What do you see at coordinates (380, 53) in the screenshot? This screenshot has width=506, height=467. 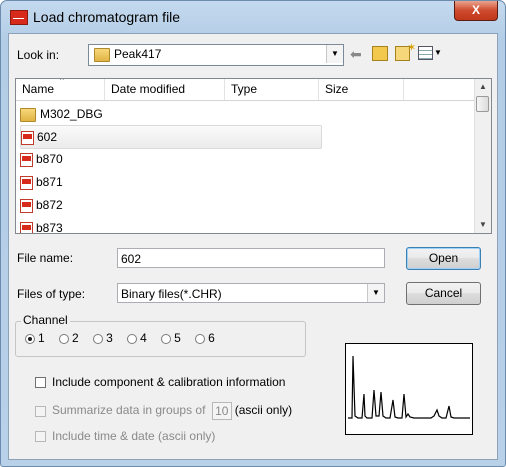 I see `up-folder-icon` at bounding box center [380, 53].